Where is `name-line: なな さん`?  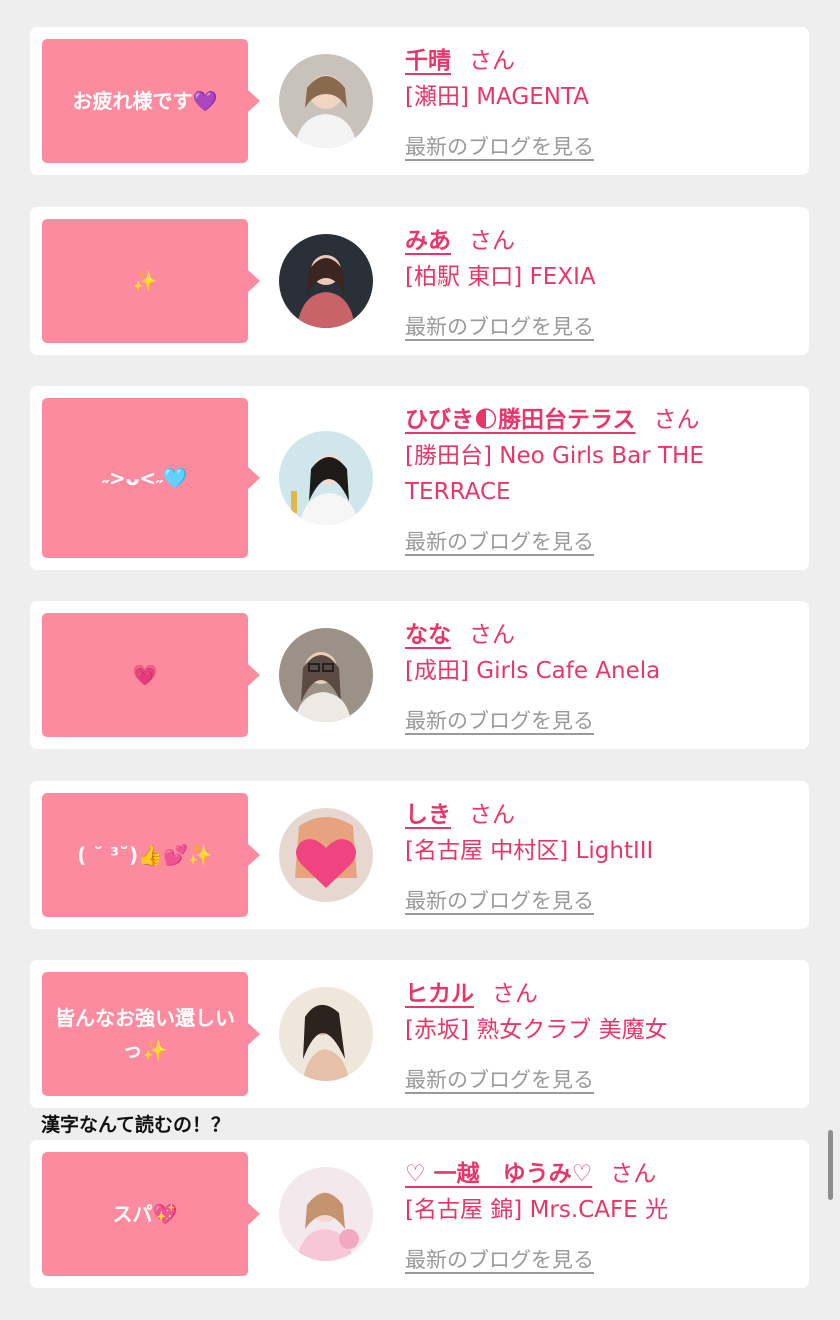 name-line: なな さん is located at coordinates (460, 632).